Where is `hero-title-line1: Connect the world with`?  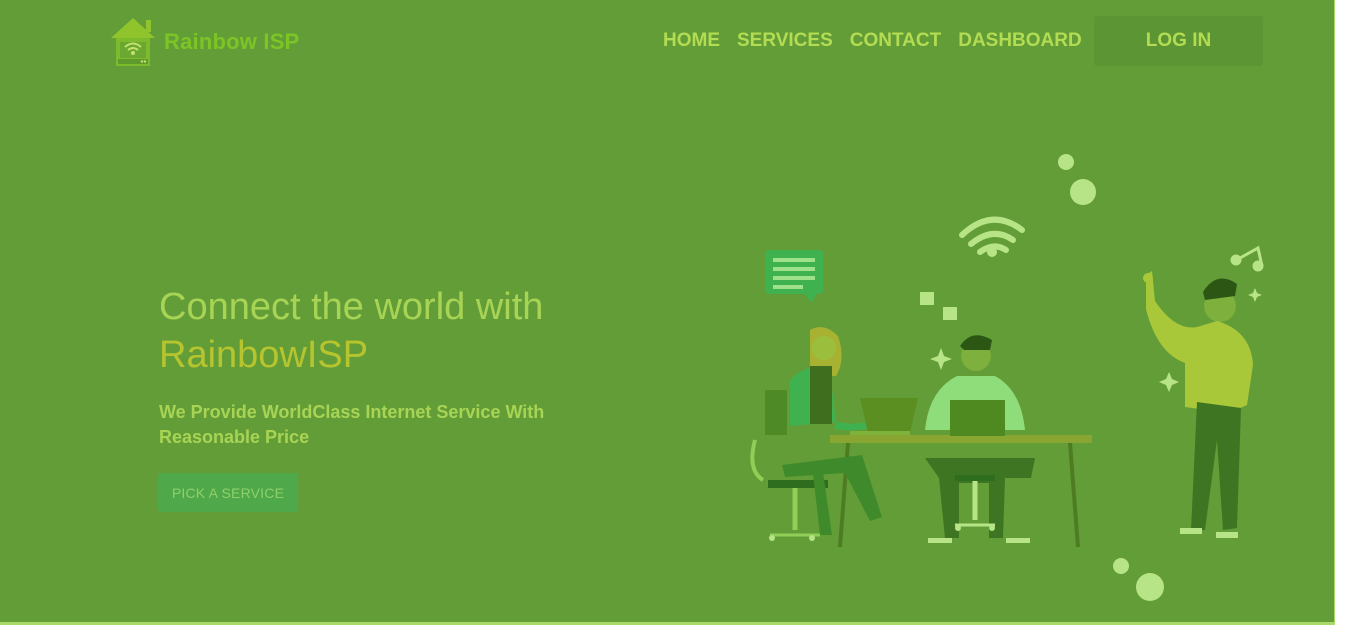 hero-title-line1: Connect the world with is located at coordinates (351, 307).